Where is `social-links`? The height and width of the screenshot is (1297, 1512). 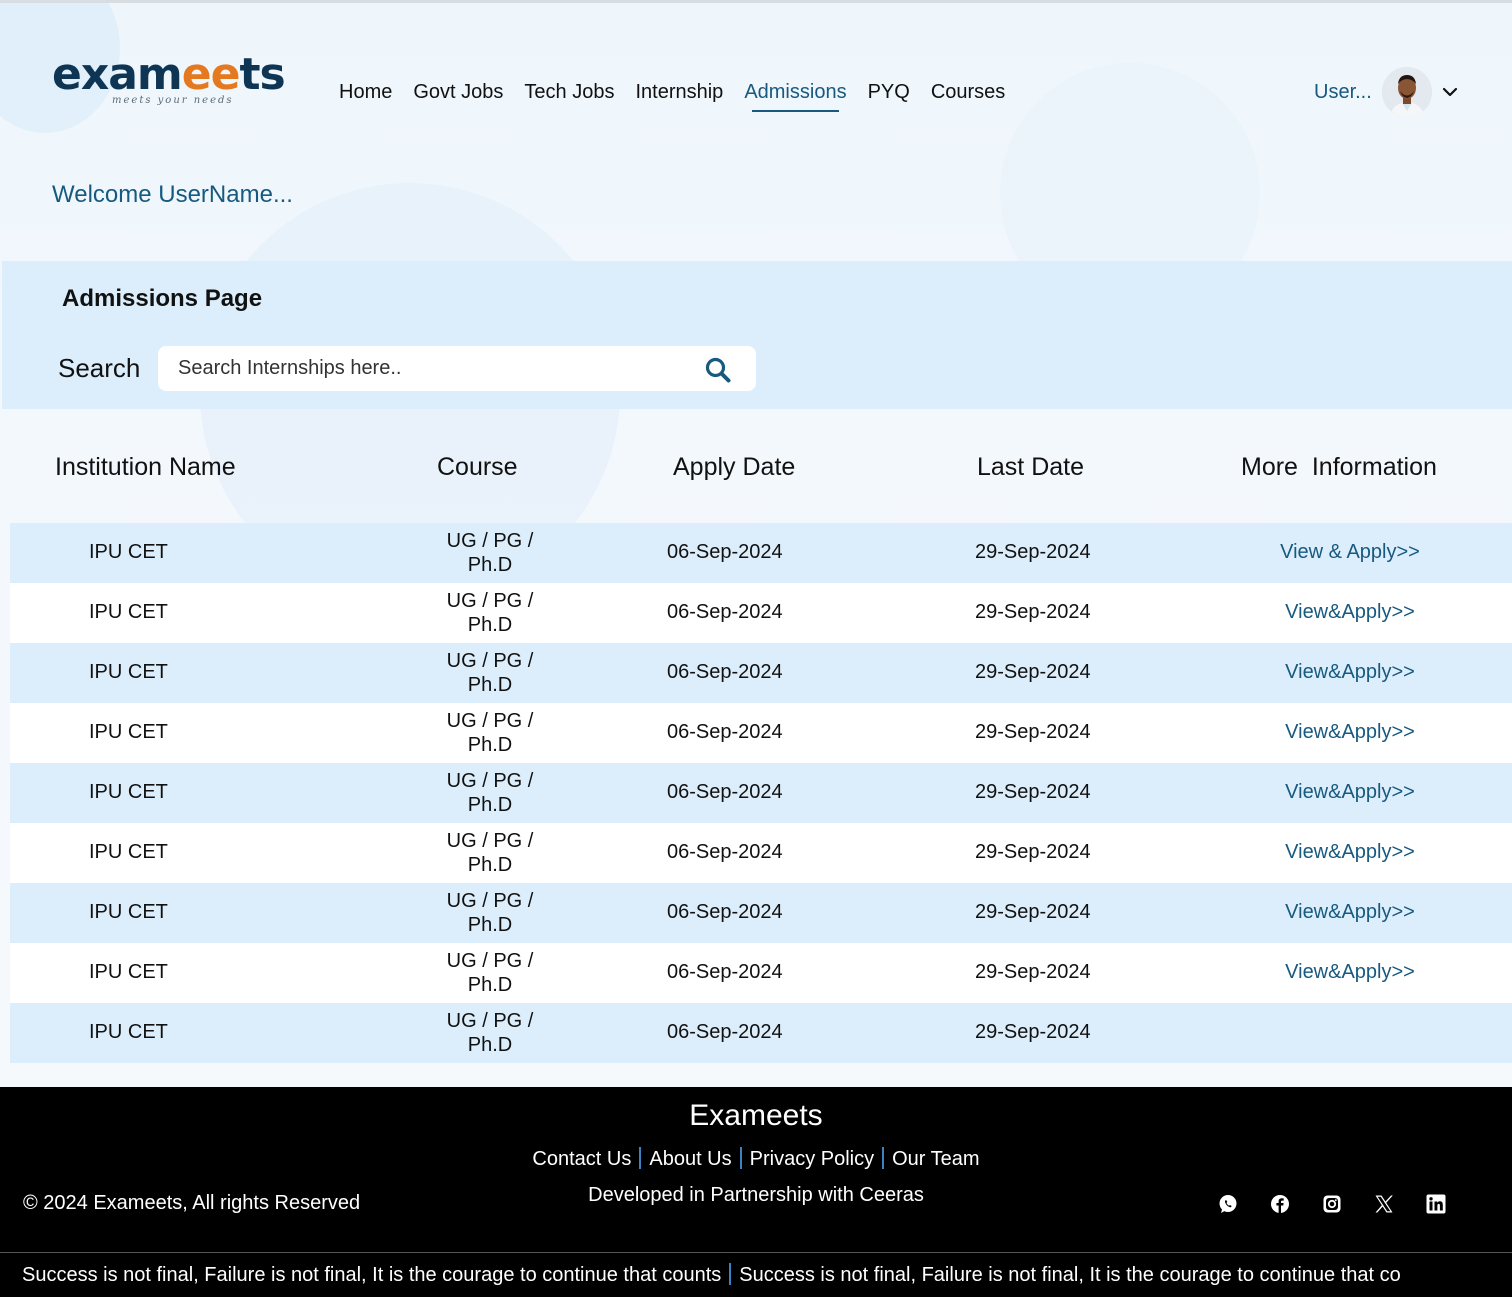 social-links is located at coordinates (1346, 1204).